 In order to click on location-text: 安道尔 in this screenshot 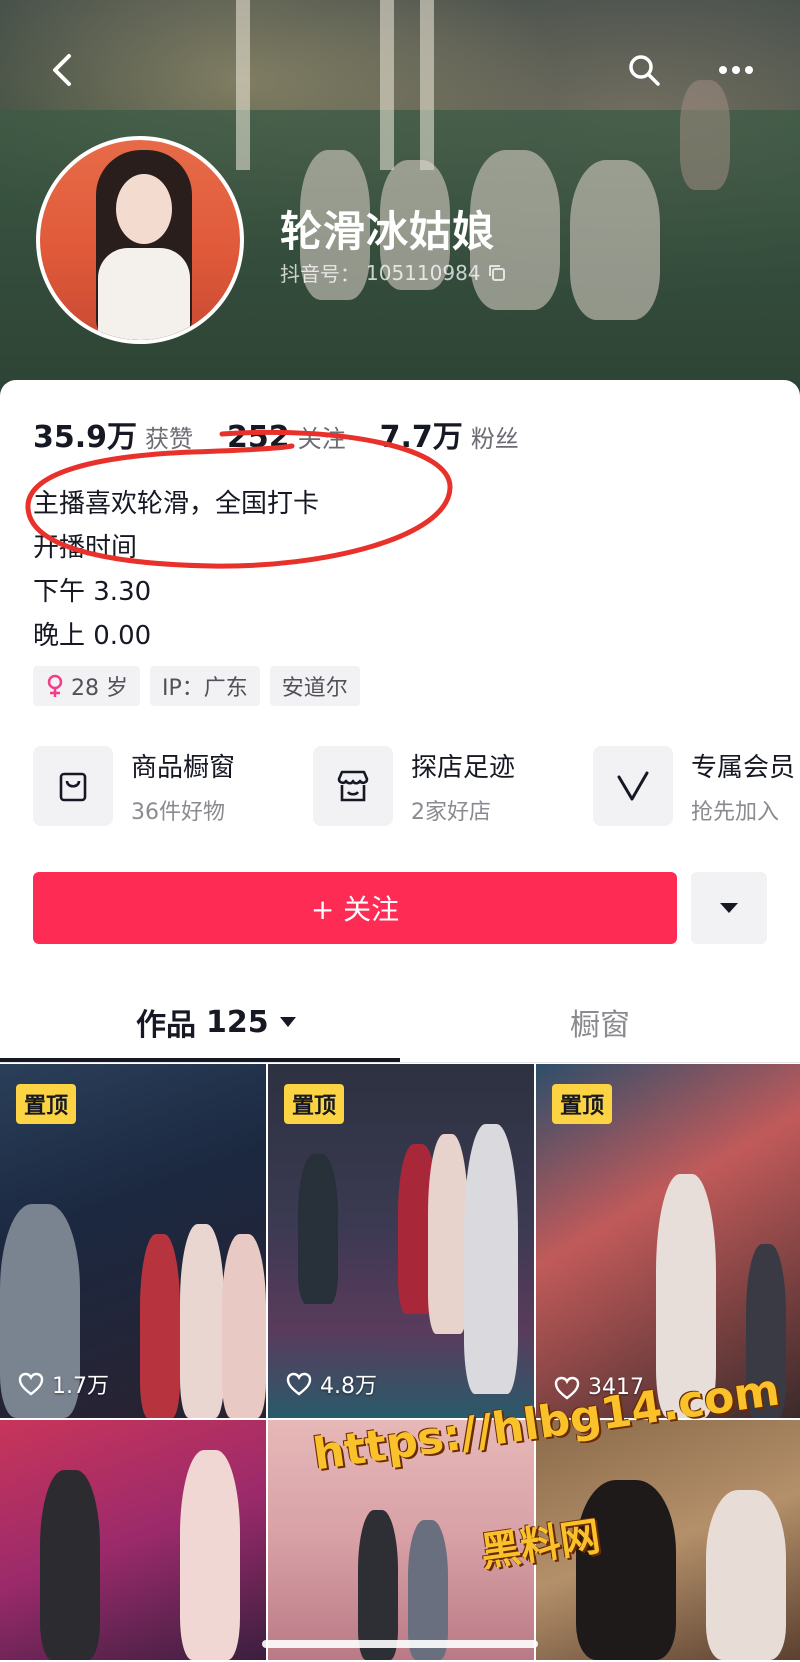, I will do `click(314, 688)`.